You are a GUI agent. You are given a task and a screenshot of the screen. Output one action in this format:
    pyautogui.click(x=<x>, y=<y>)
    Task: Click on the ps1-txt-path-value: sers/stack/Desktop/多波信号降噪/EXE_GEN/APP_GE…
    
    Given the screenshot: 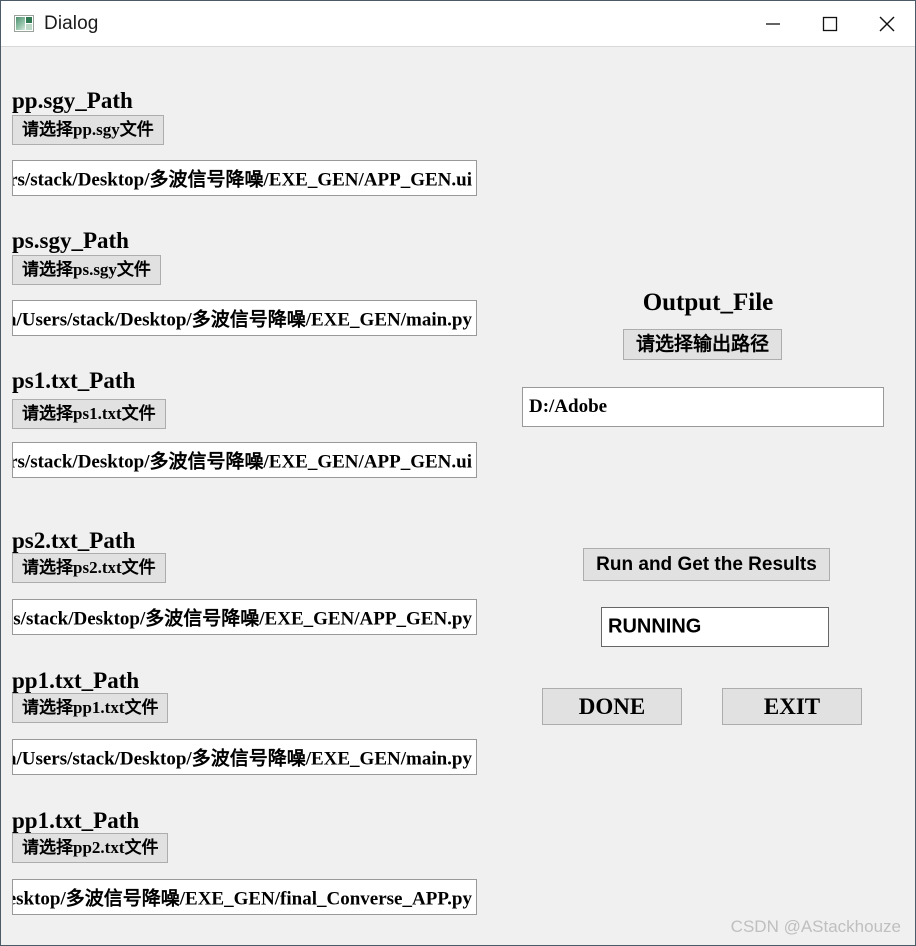 What is the action you would take?
    pyautogui.click(x=242, y=462)
    